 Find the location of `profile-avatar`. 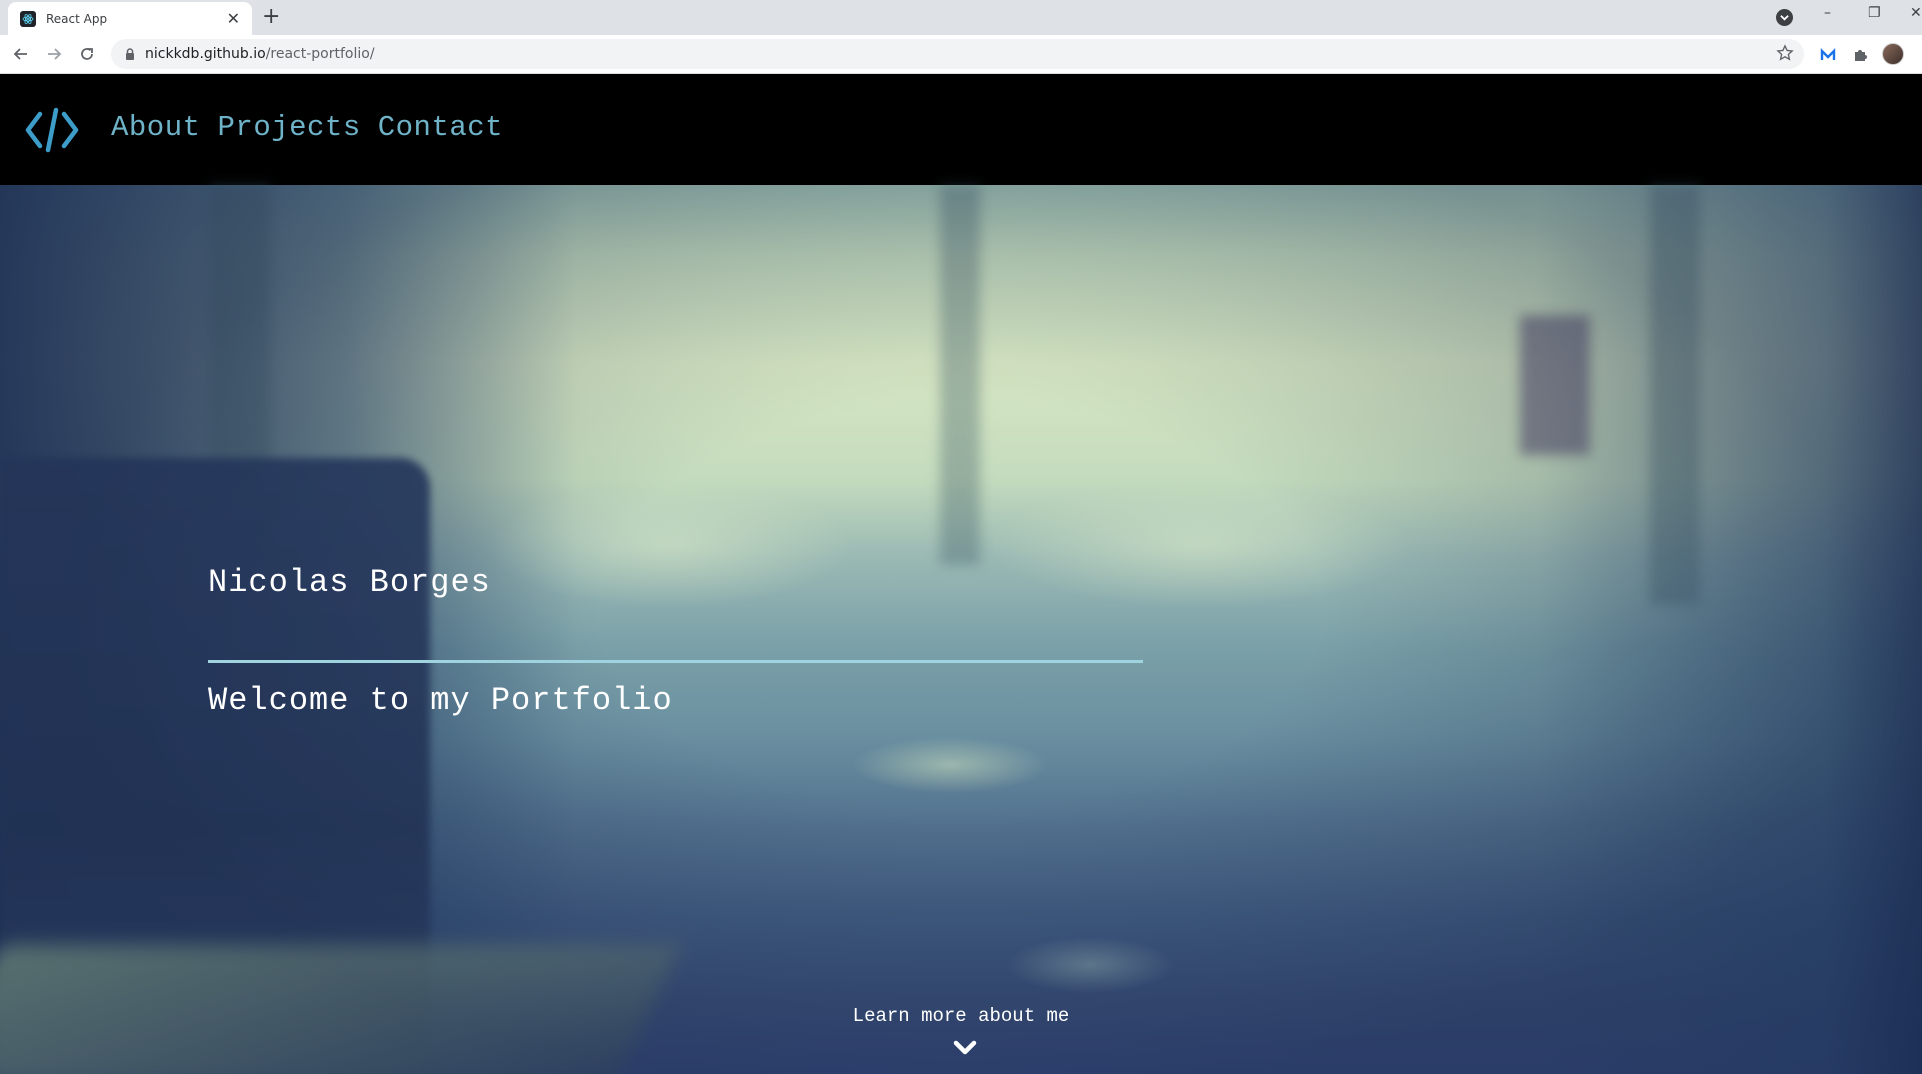

profile-avatar is located at coordinates (1893, 54).